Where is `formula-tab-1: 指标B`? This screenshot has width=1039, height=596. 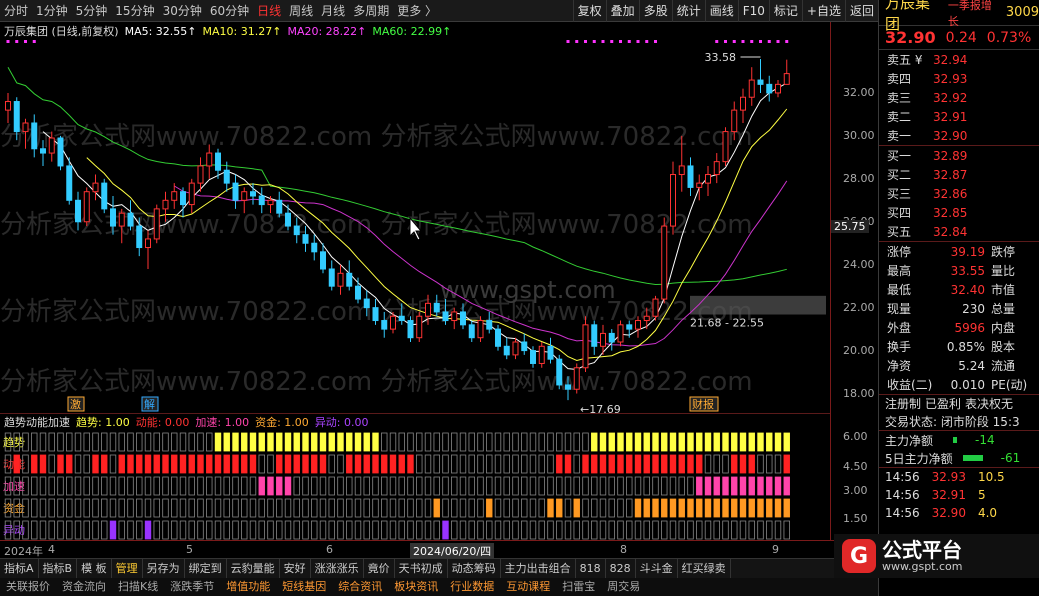
formula-tab-1: 指标B is located at coordinates (58, 568).